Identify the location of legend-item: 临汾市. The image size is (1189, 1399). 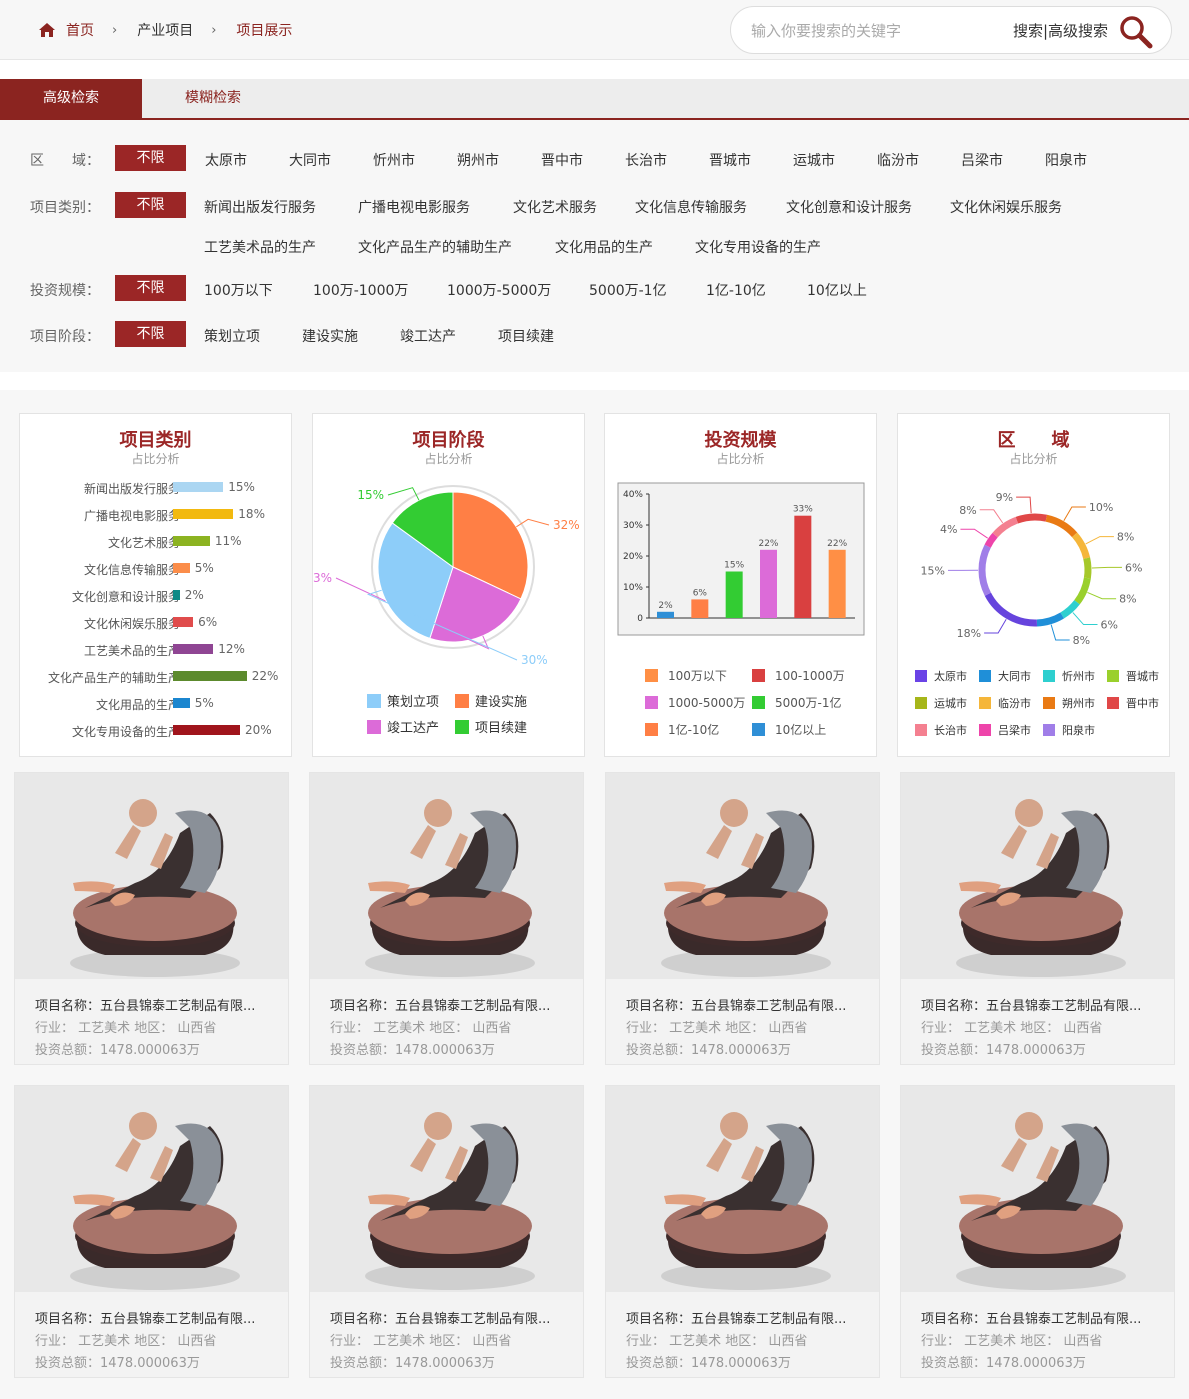
(1005, 703).